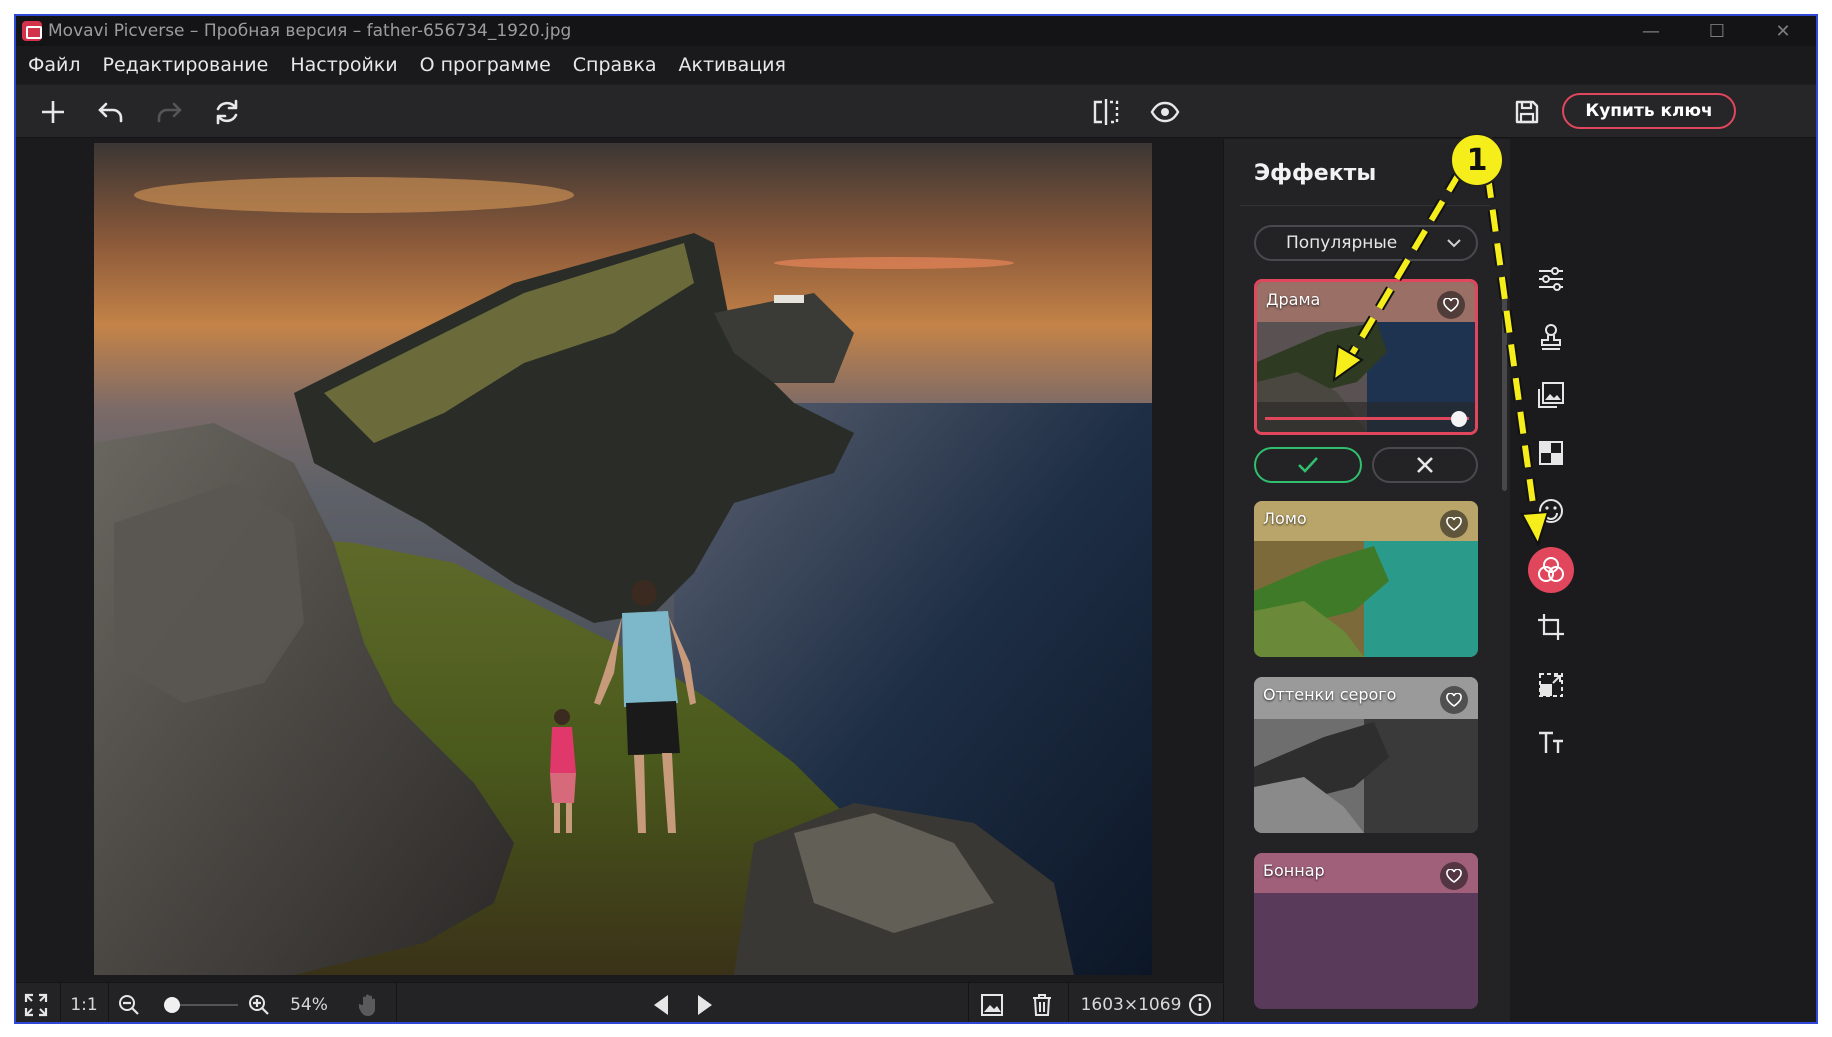  I want to click on background-icon, so click(1551, 453).